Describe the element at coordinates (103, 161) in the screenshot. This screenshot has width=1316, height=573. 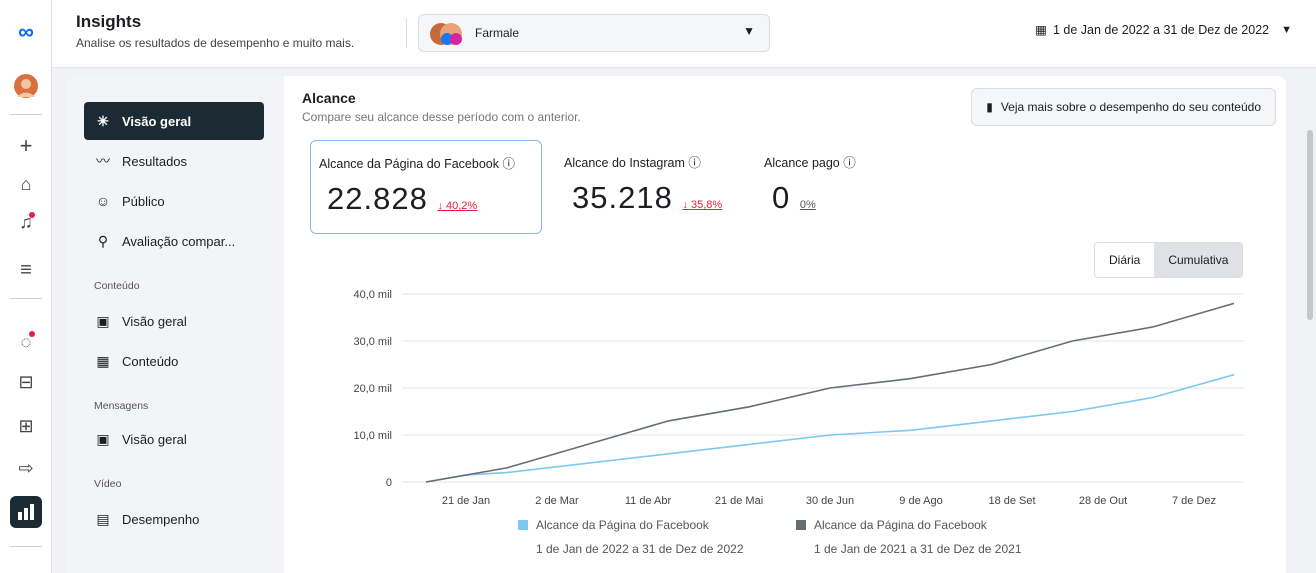
I see `results-icon: 〰` at that location.